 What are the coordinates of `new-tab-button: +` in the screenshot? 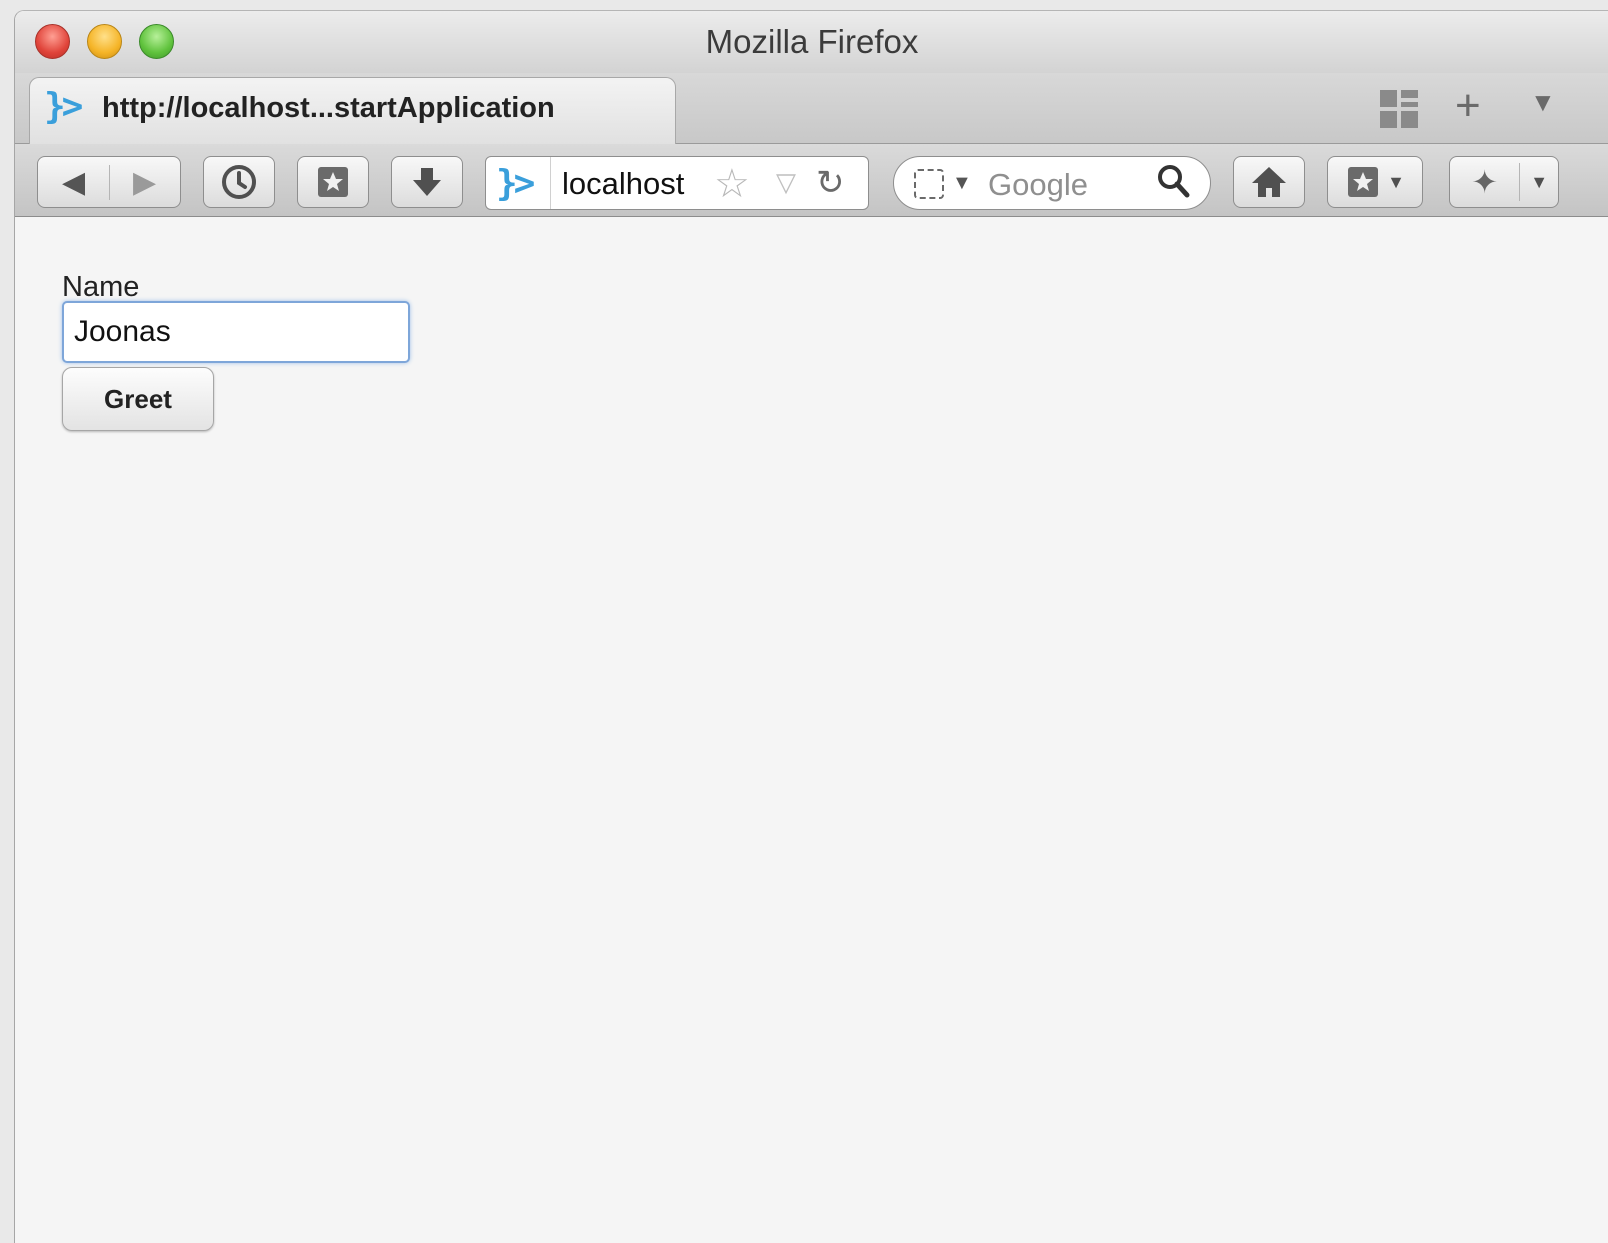 It's located at (1468, 106).